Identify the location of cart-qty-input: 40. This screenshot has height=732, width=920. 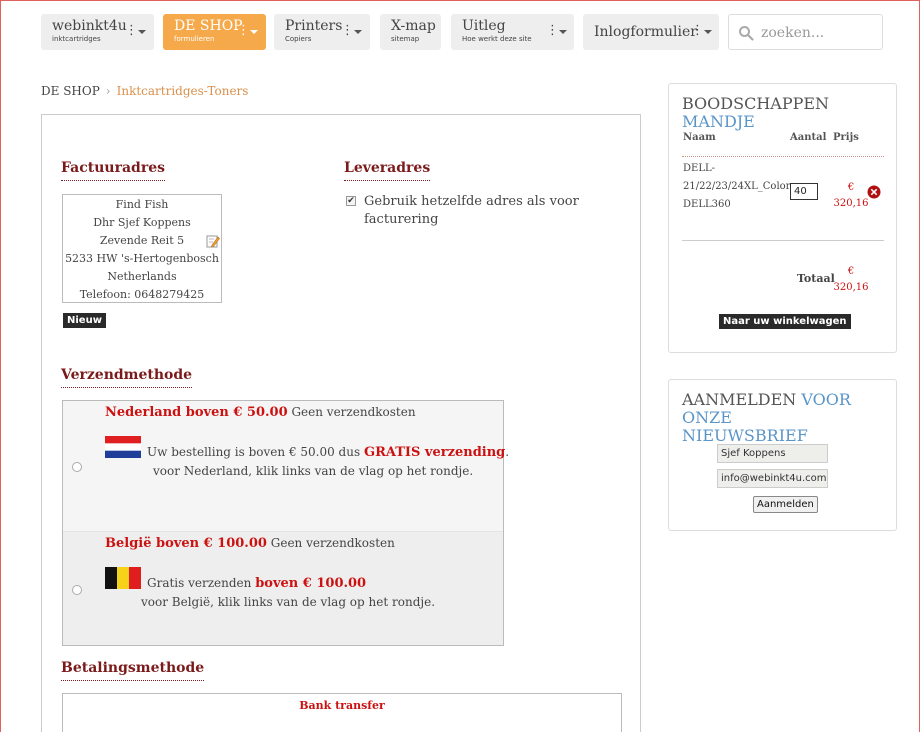
(804, 191).